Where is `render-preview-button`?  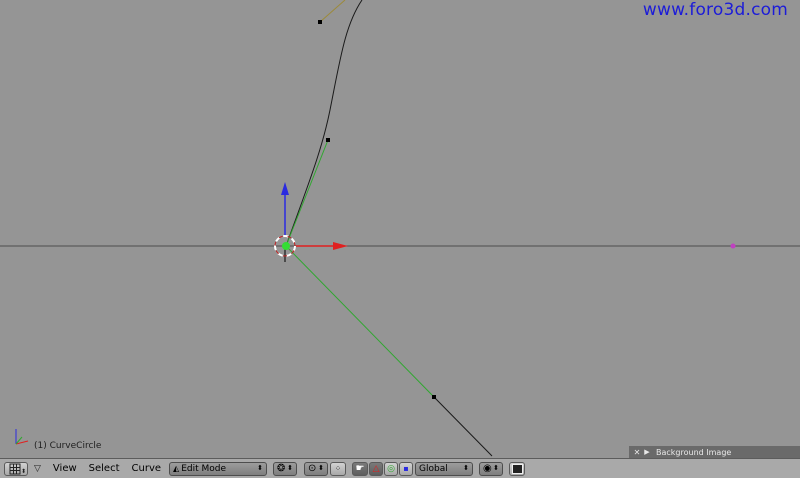
render-preview-button is located at coordinates (517, 468).